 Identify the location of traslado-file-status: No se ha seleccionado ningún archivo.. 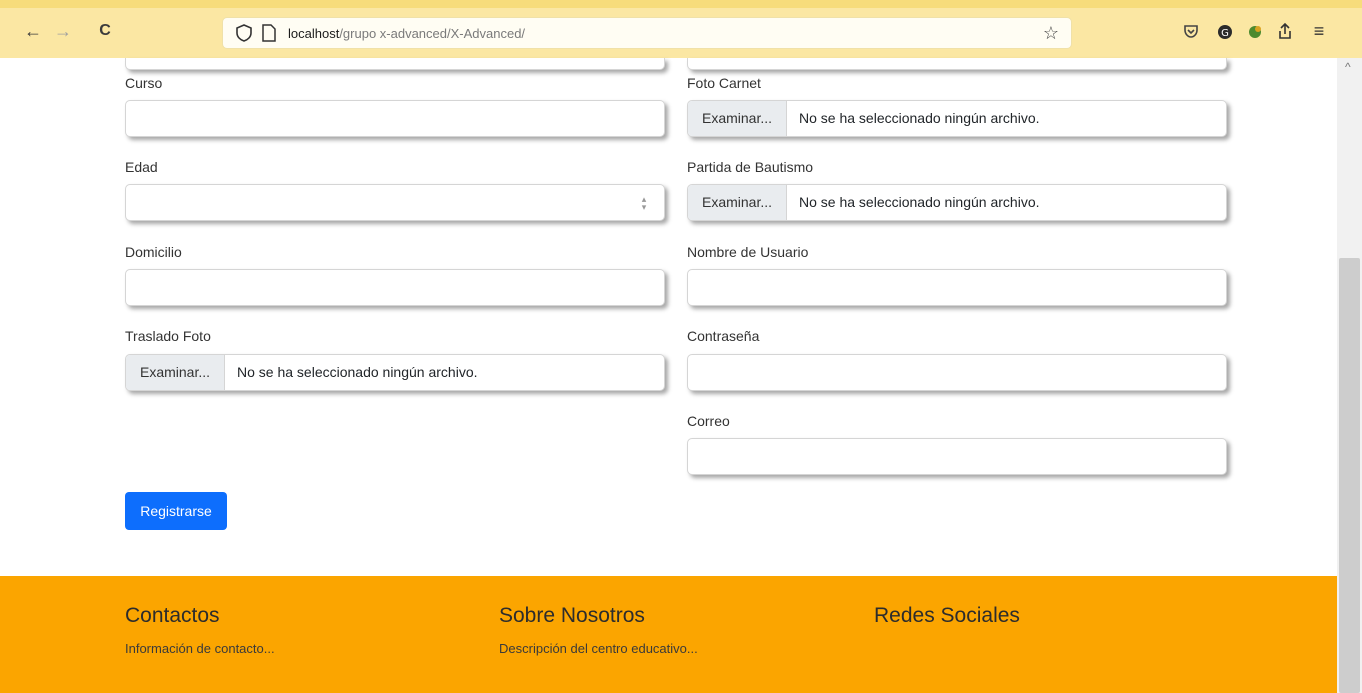
(357, 372).